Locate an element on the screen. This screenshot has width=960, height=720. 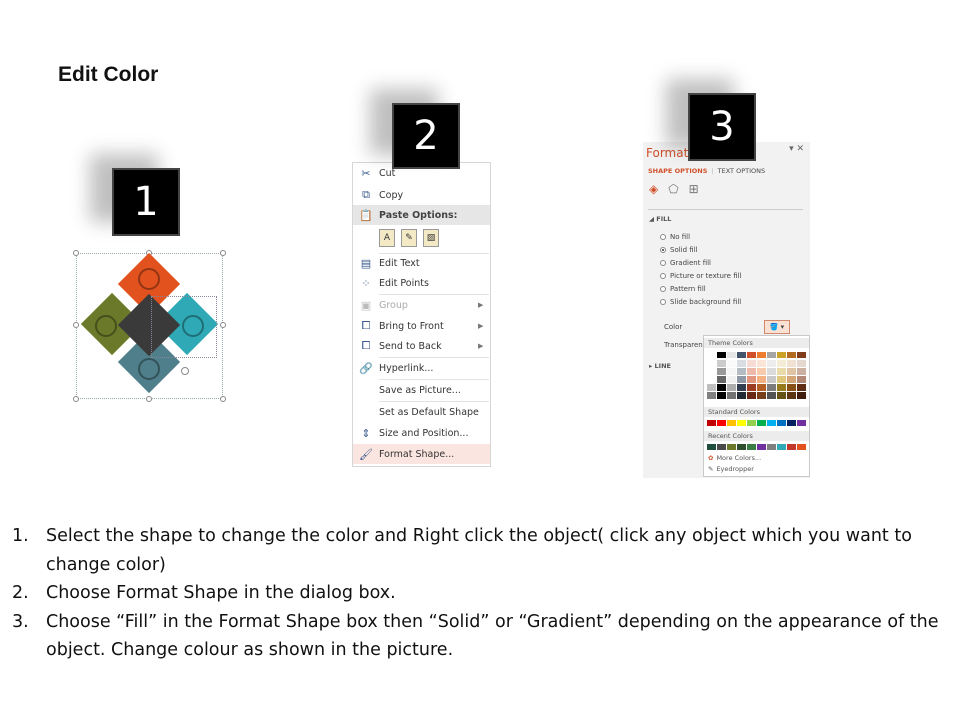
paste-merge-formatting-icon: ✎ is located at coordinates (409, 238).